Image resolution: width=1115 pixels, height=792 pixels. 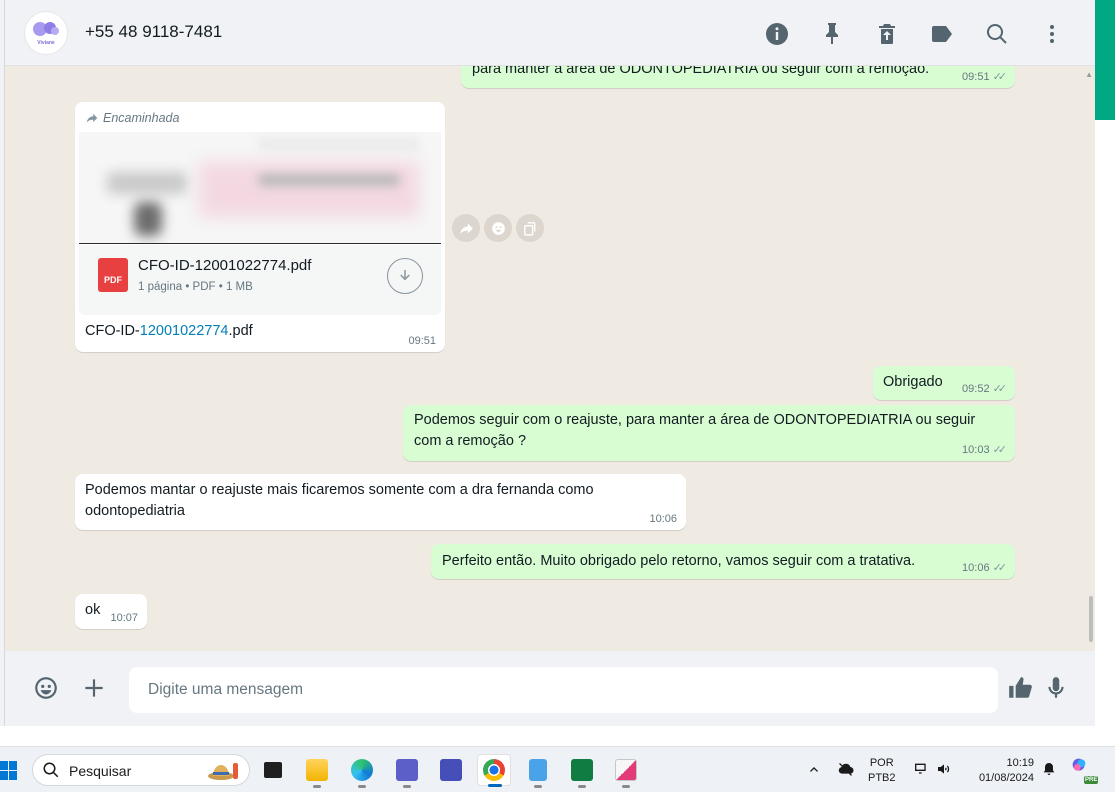 I want to click on desktop-gap, so click(x=557, y=736).